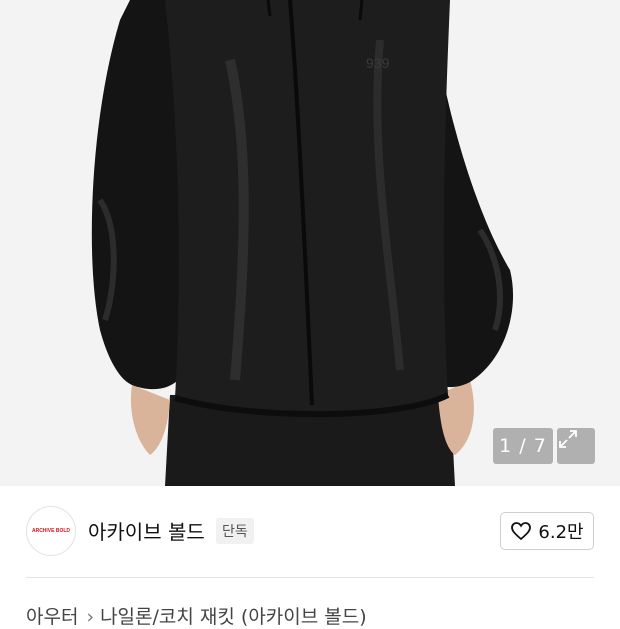 Image resolution: width=620 pixels, height=629 pixels. I want to click on expand-image-button, so click(576, 446).